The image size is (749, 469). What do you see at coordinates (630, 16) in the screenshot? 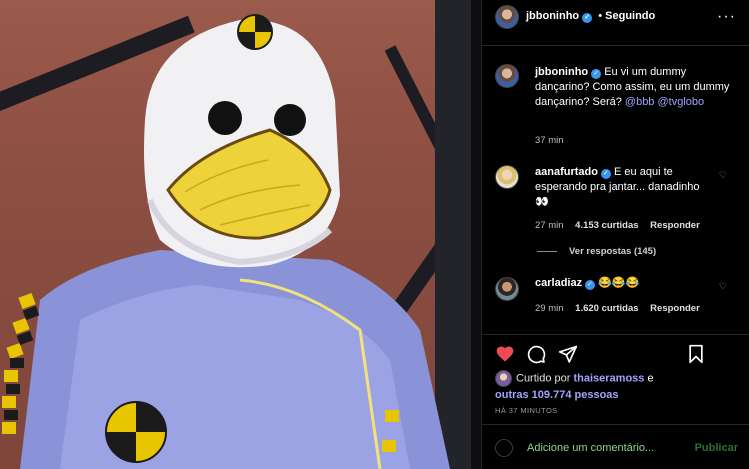
I see `follow-status: Seguindo` at bounding box center [630, 16].